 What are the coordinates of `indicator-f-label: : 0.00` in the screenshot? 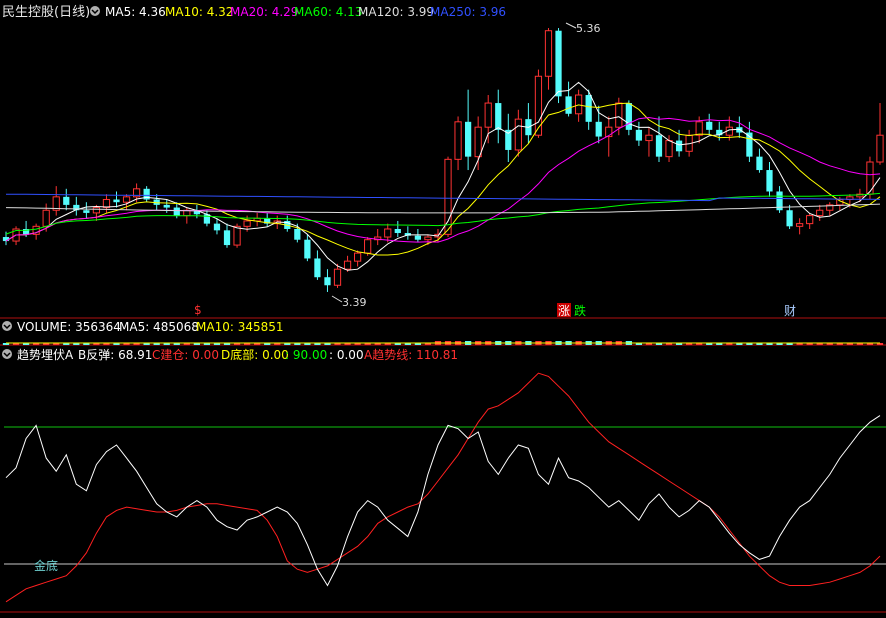 It's located at (346, 355).